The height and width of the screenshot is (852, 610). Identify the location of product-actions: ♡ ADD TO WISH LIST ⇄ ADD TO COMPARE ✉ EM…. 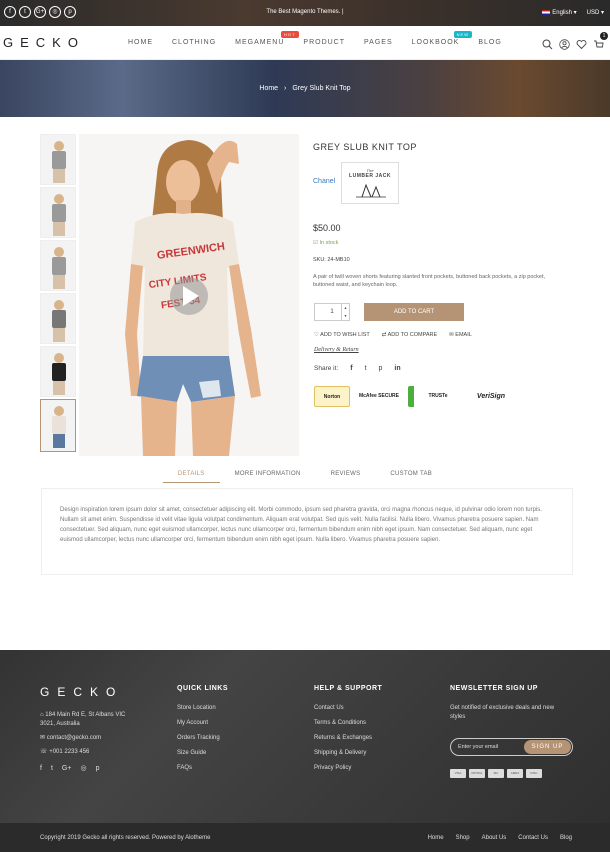
(393, 335).